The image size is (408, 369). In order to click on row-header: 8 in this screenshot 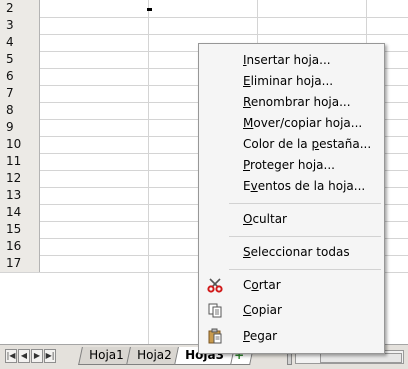, I will do `click(20, 110)`.